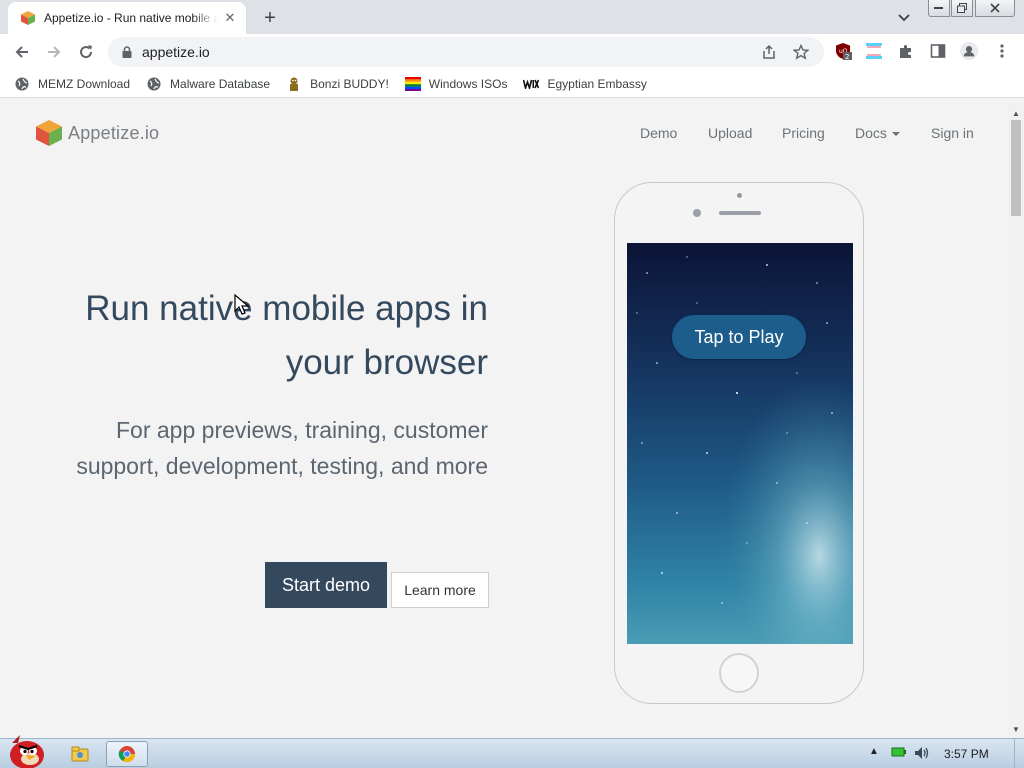  What do you see at coordinates (286, 308) in the screenshot?
I see `hero-headline-line: Run native mobile apps in` at bounding box center [286, 308].